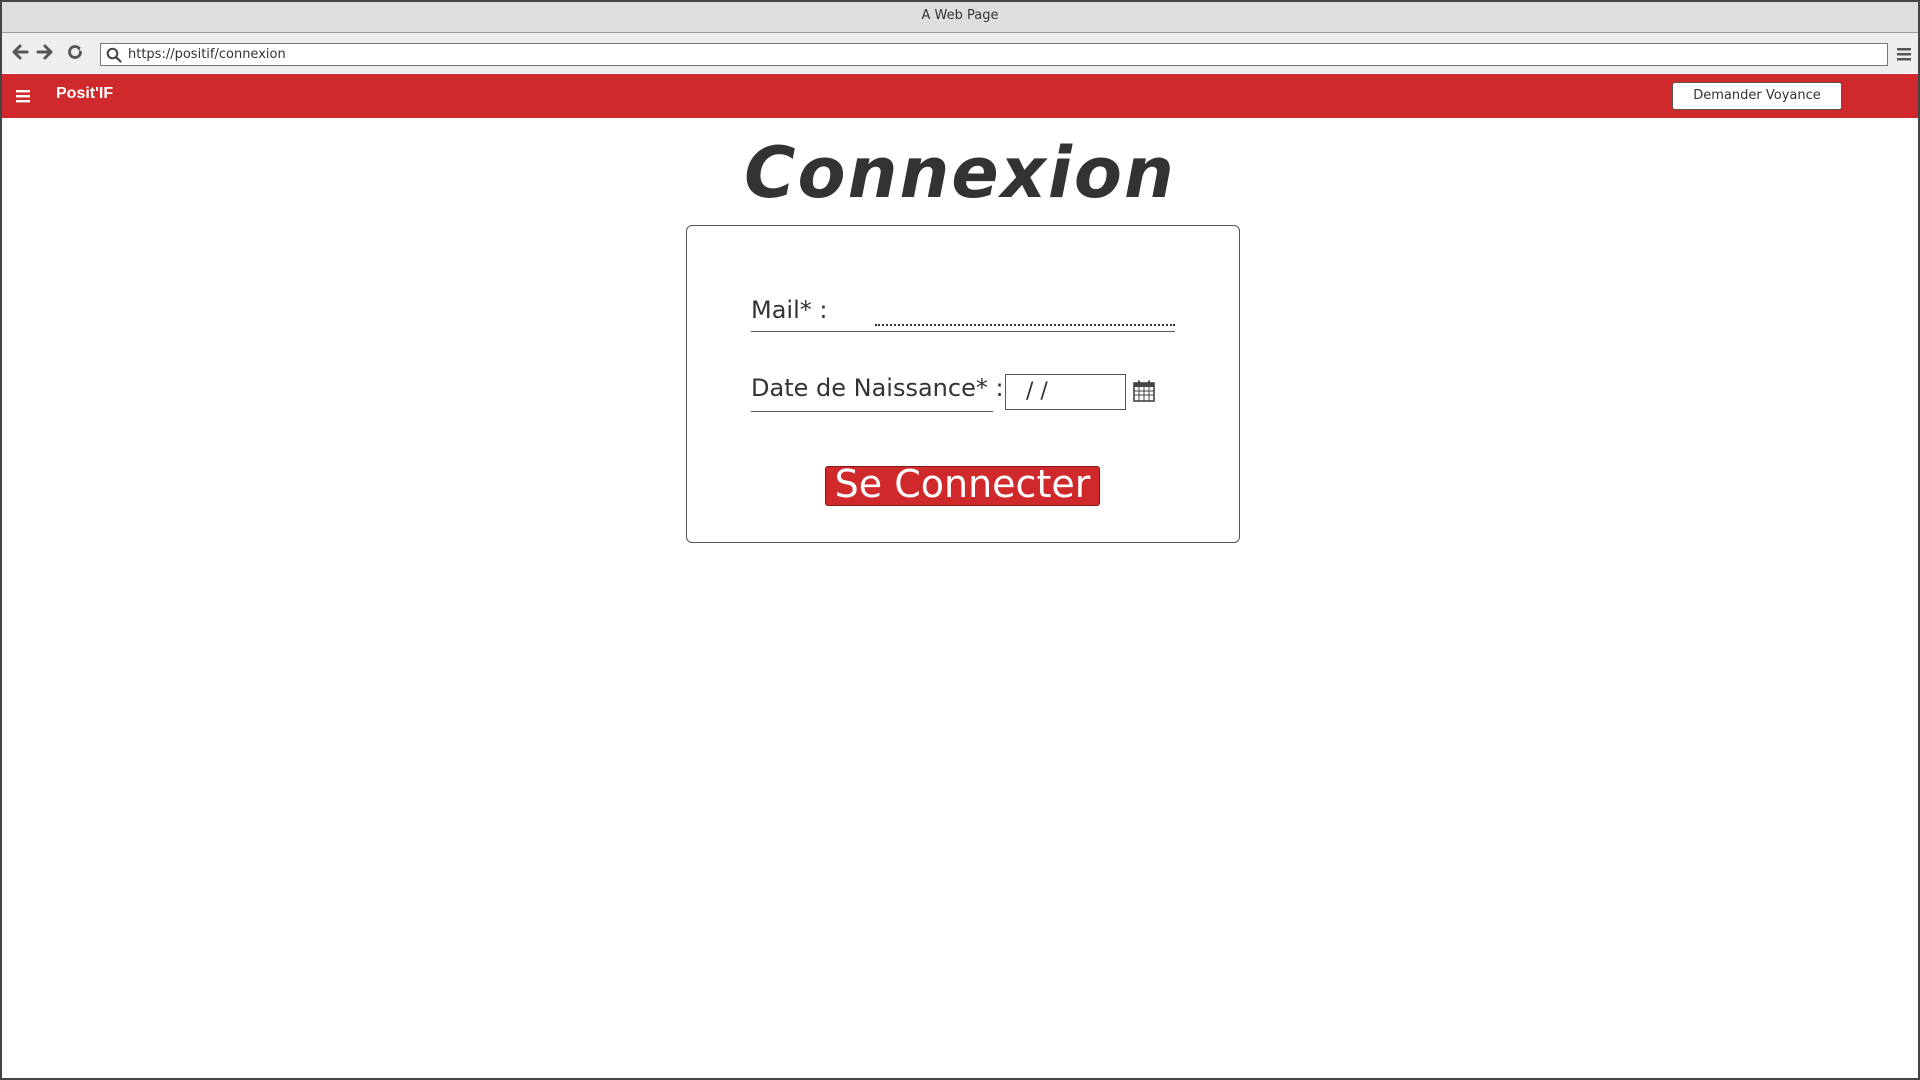 The width and height of the screenshot is (1920, 1080). I want to click on address-text: https://positif/connexion, so click(207, 54).